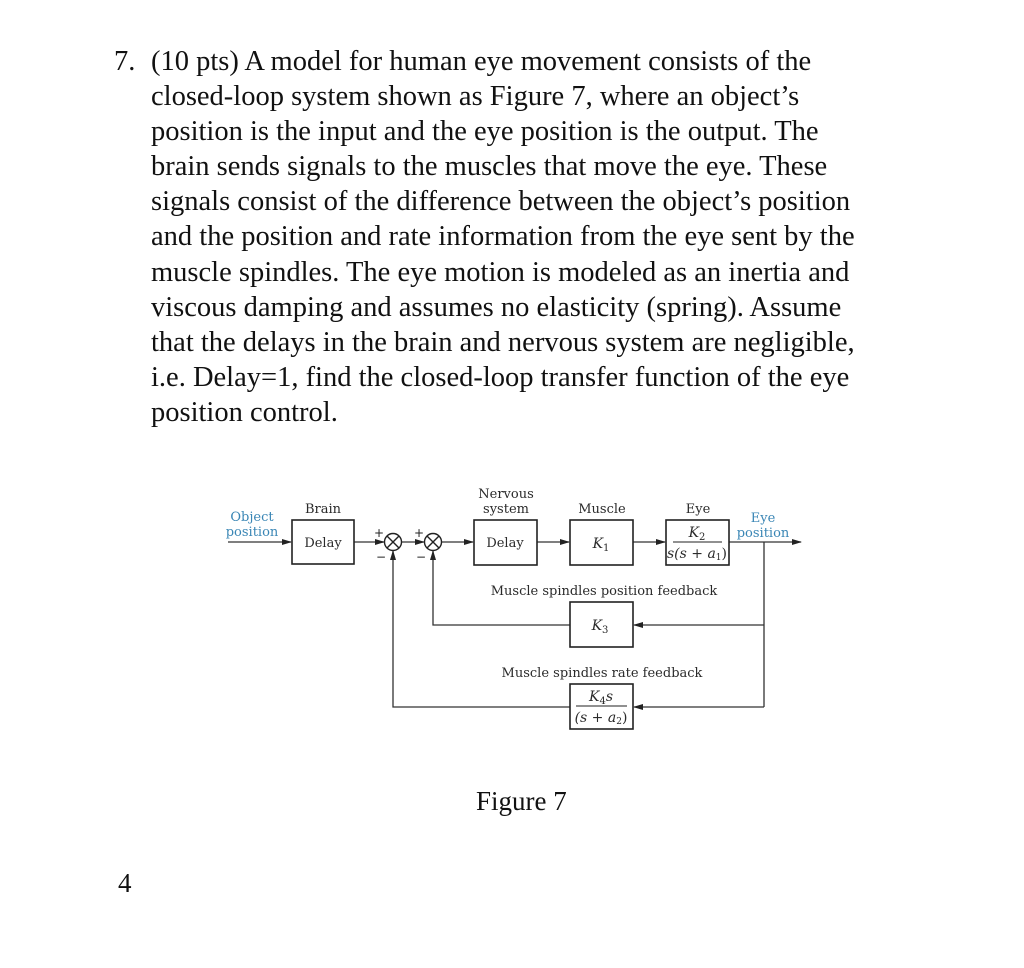 The height and width of the screenshot is (968, 1024). What do you see at coordinates (379, 533) in the screenshot?
I see `sum1-plus-sign: +` at bounding box center [379, 533].